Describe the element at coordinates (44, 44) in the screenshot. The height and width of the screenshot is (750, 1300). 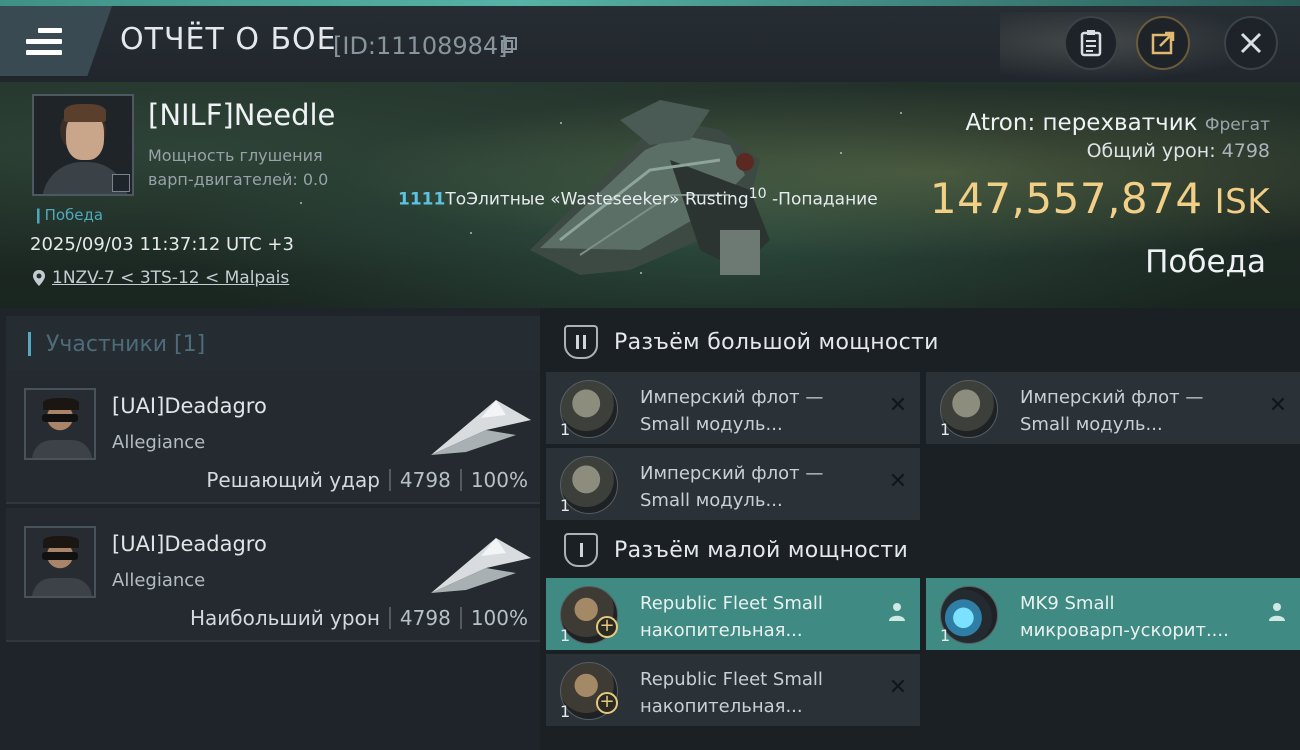
I see `menu-icon` at that location.